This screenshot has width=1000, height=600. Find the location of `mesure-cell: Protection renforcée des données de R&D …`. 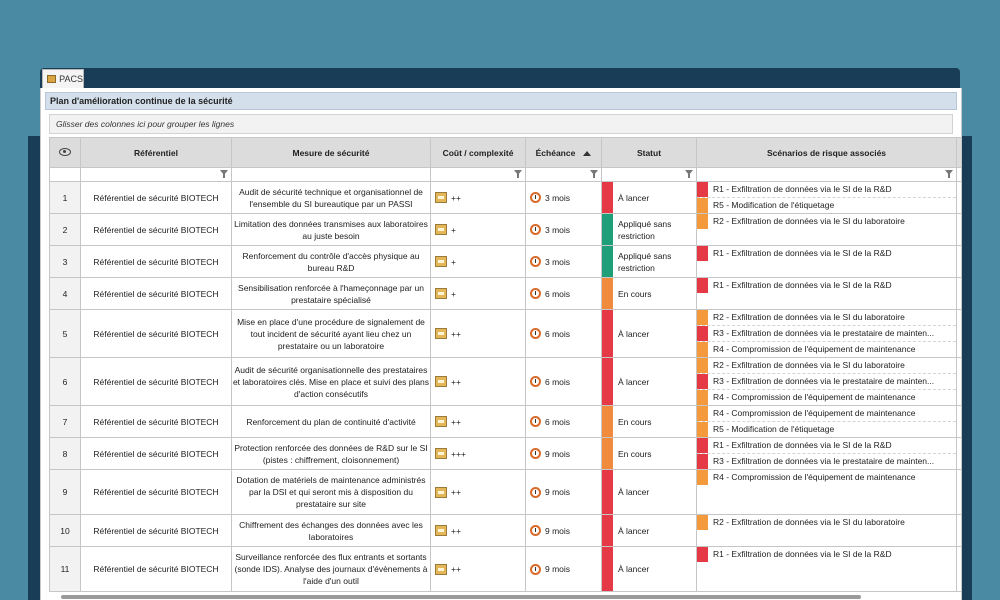

mesure-cell: Protection renforcée des données de R&D … is located at coordinates (331, 453).